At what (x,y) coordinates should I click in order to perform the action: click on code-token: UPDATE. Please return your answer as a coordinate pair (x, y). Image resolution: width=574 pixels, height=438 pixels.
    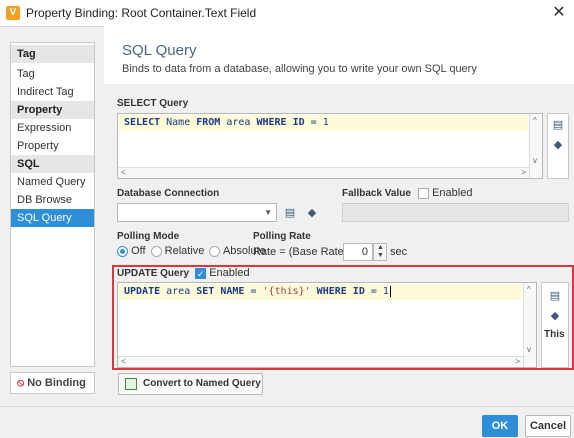
    Looking at the image, I should click on (142, 291).